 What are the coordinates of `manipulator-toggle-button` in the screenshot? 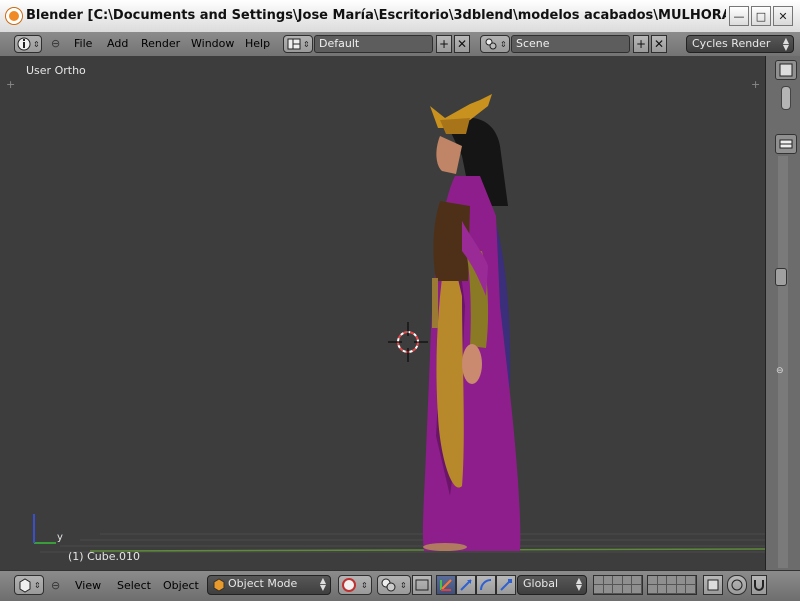 It's located at (446, 585).